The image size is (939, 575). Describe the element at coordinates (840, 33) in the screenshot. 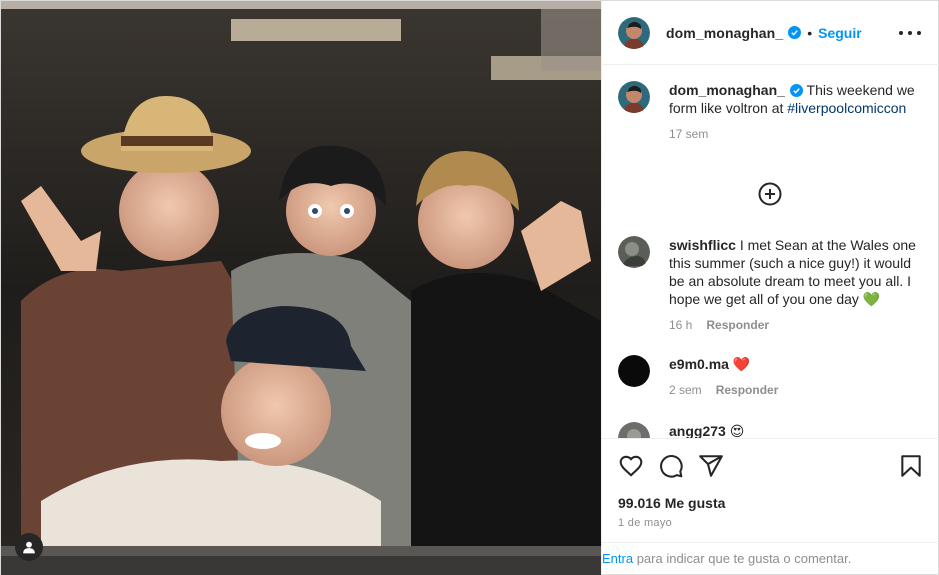

I see `follow-button: Seguir` at that location.